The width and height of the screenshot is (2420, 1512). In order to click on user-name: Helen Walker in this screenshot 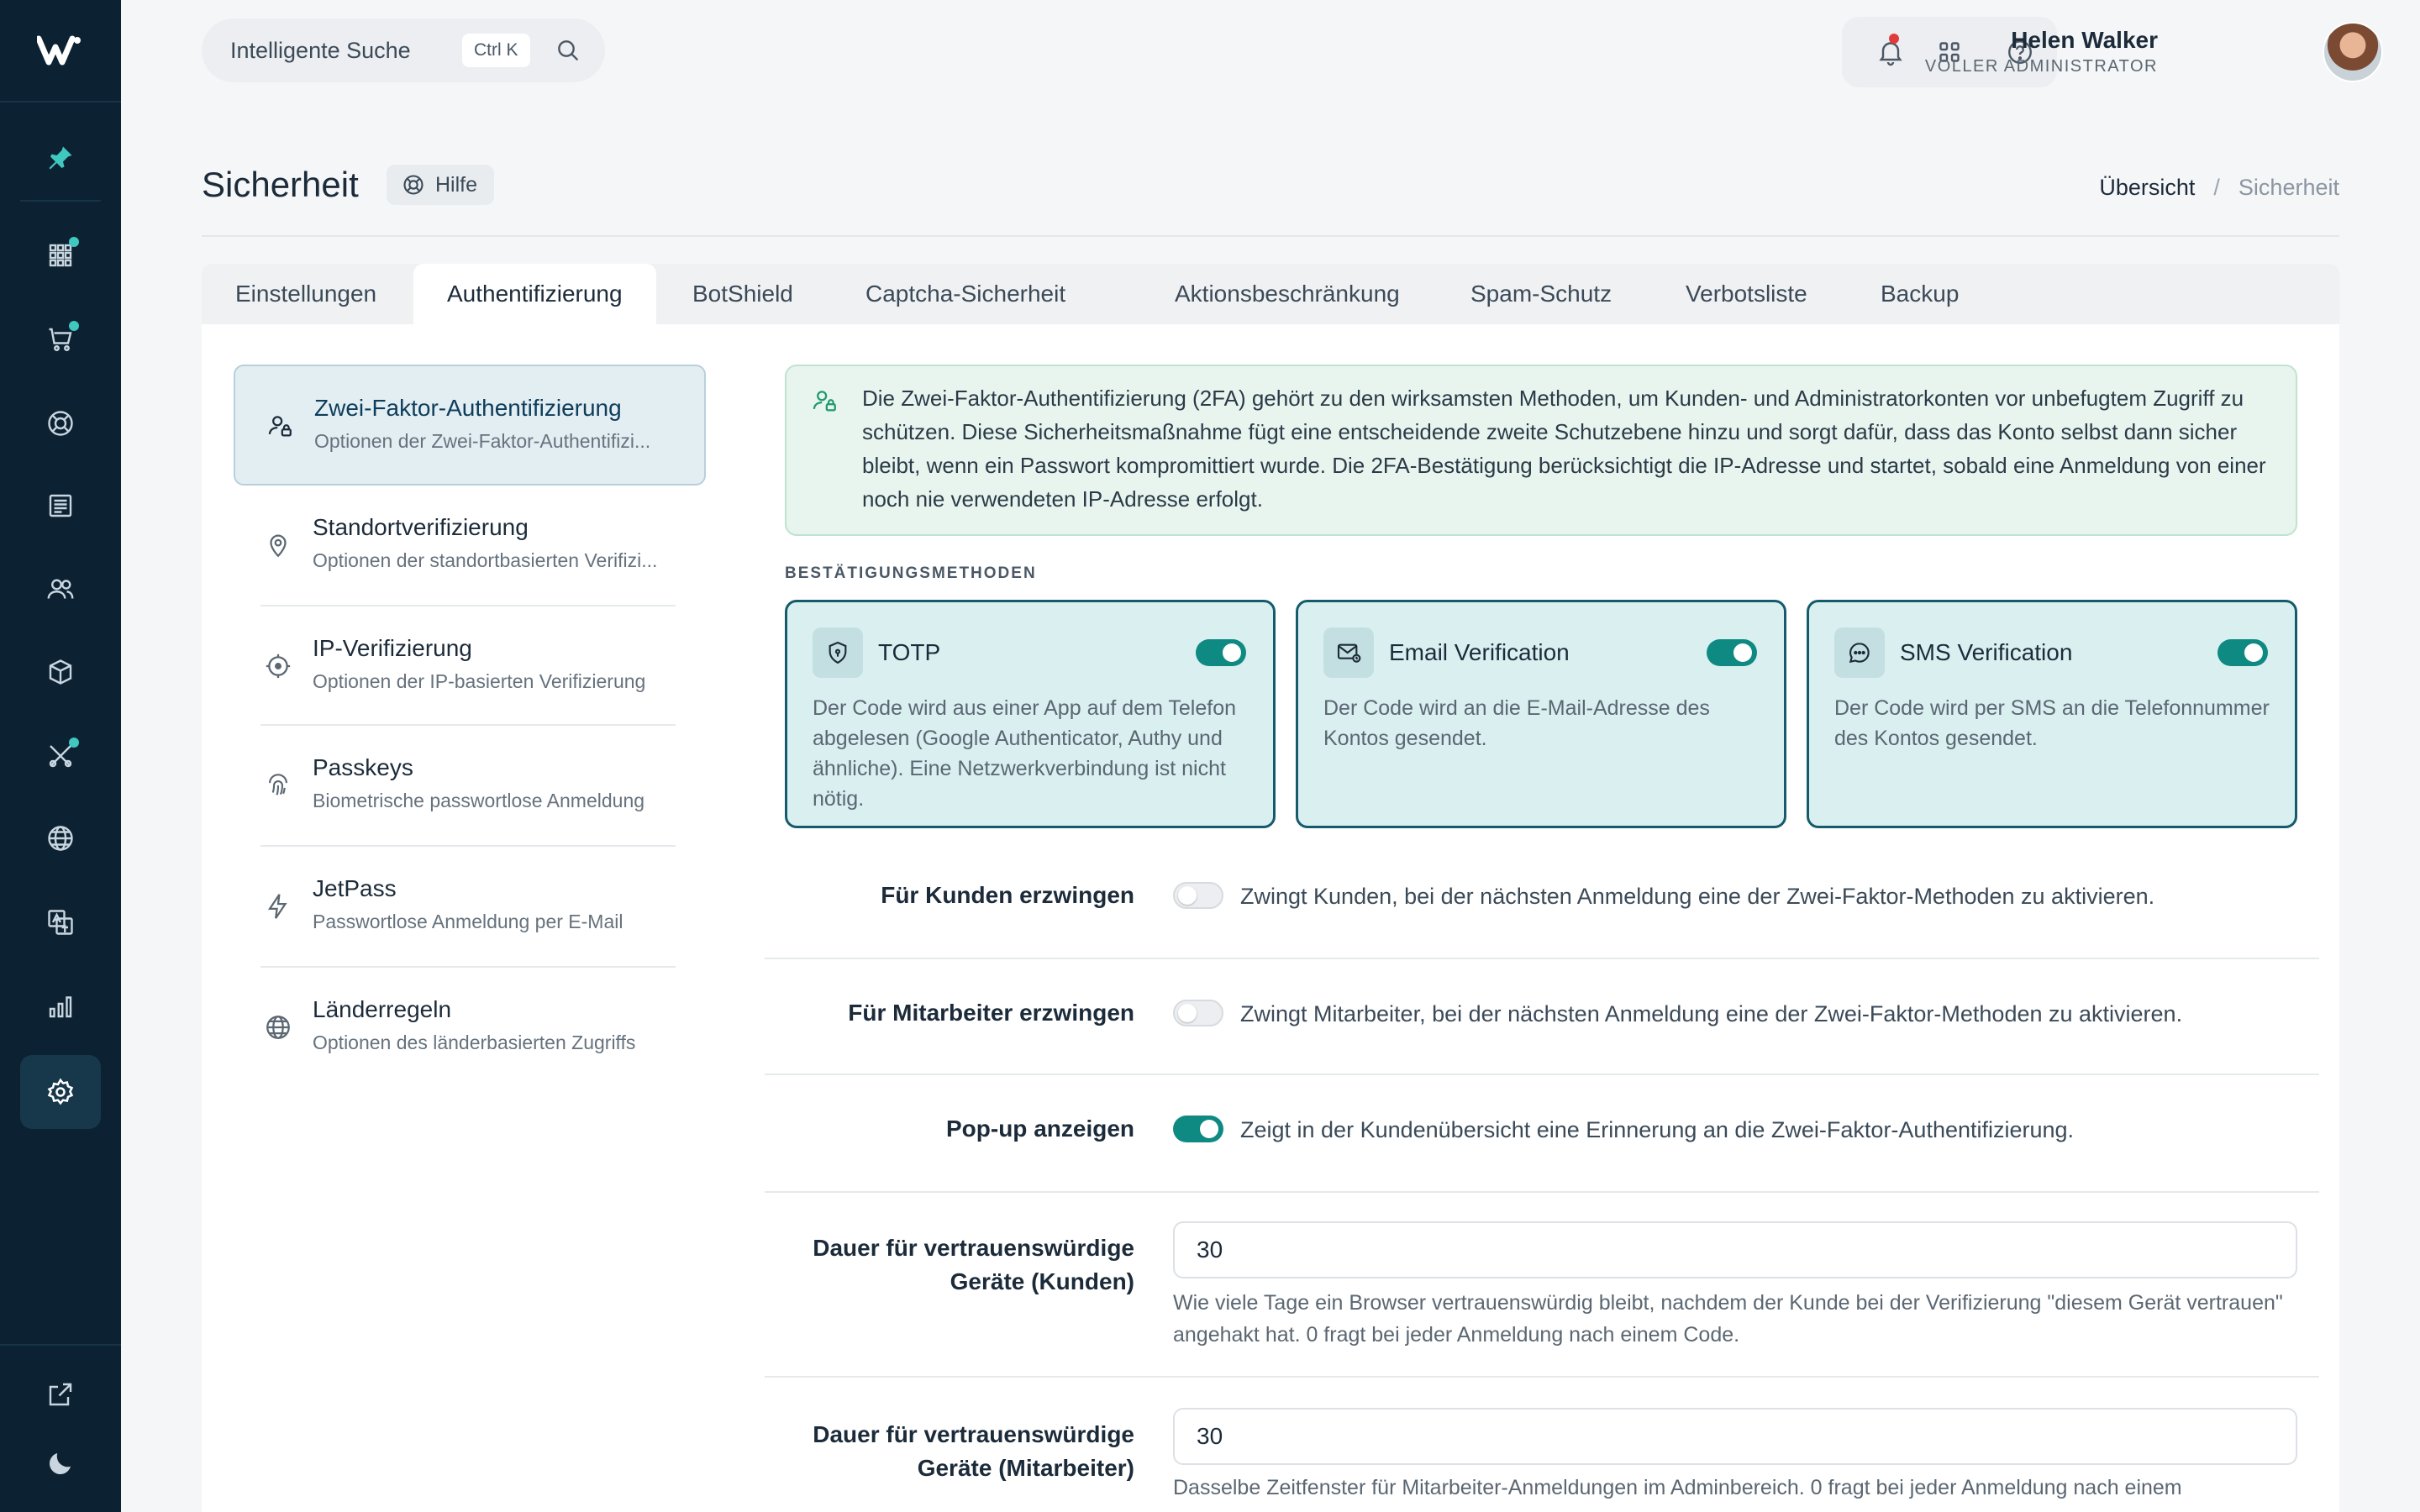, I will do `click(2085, 40)`.